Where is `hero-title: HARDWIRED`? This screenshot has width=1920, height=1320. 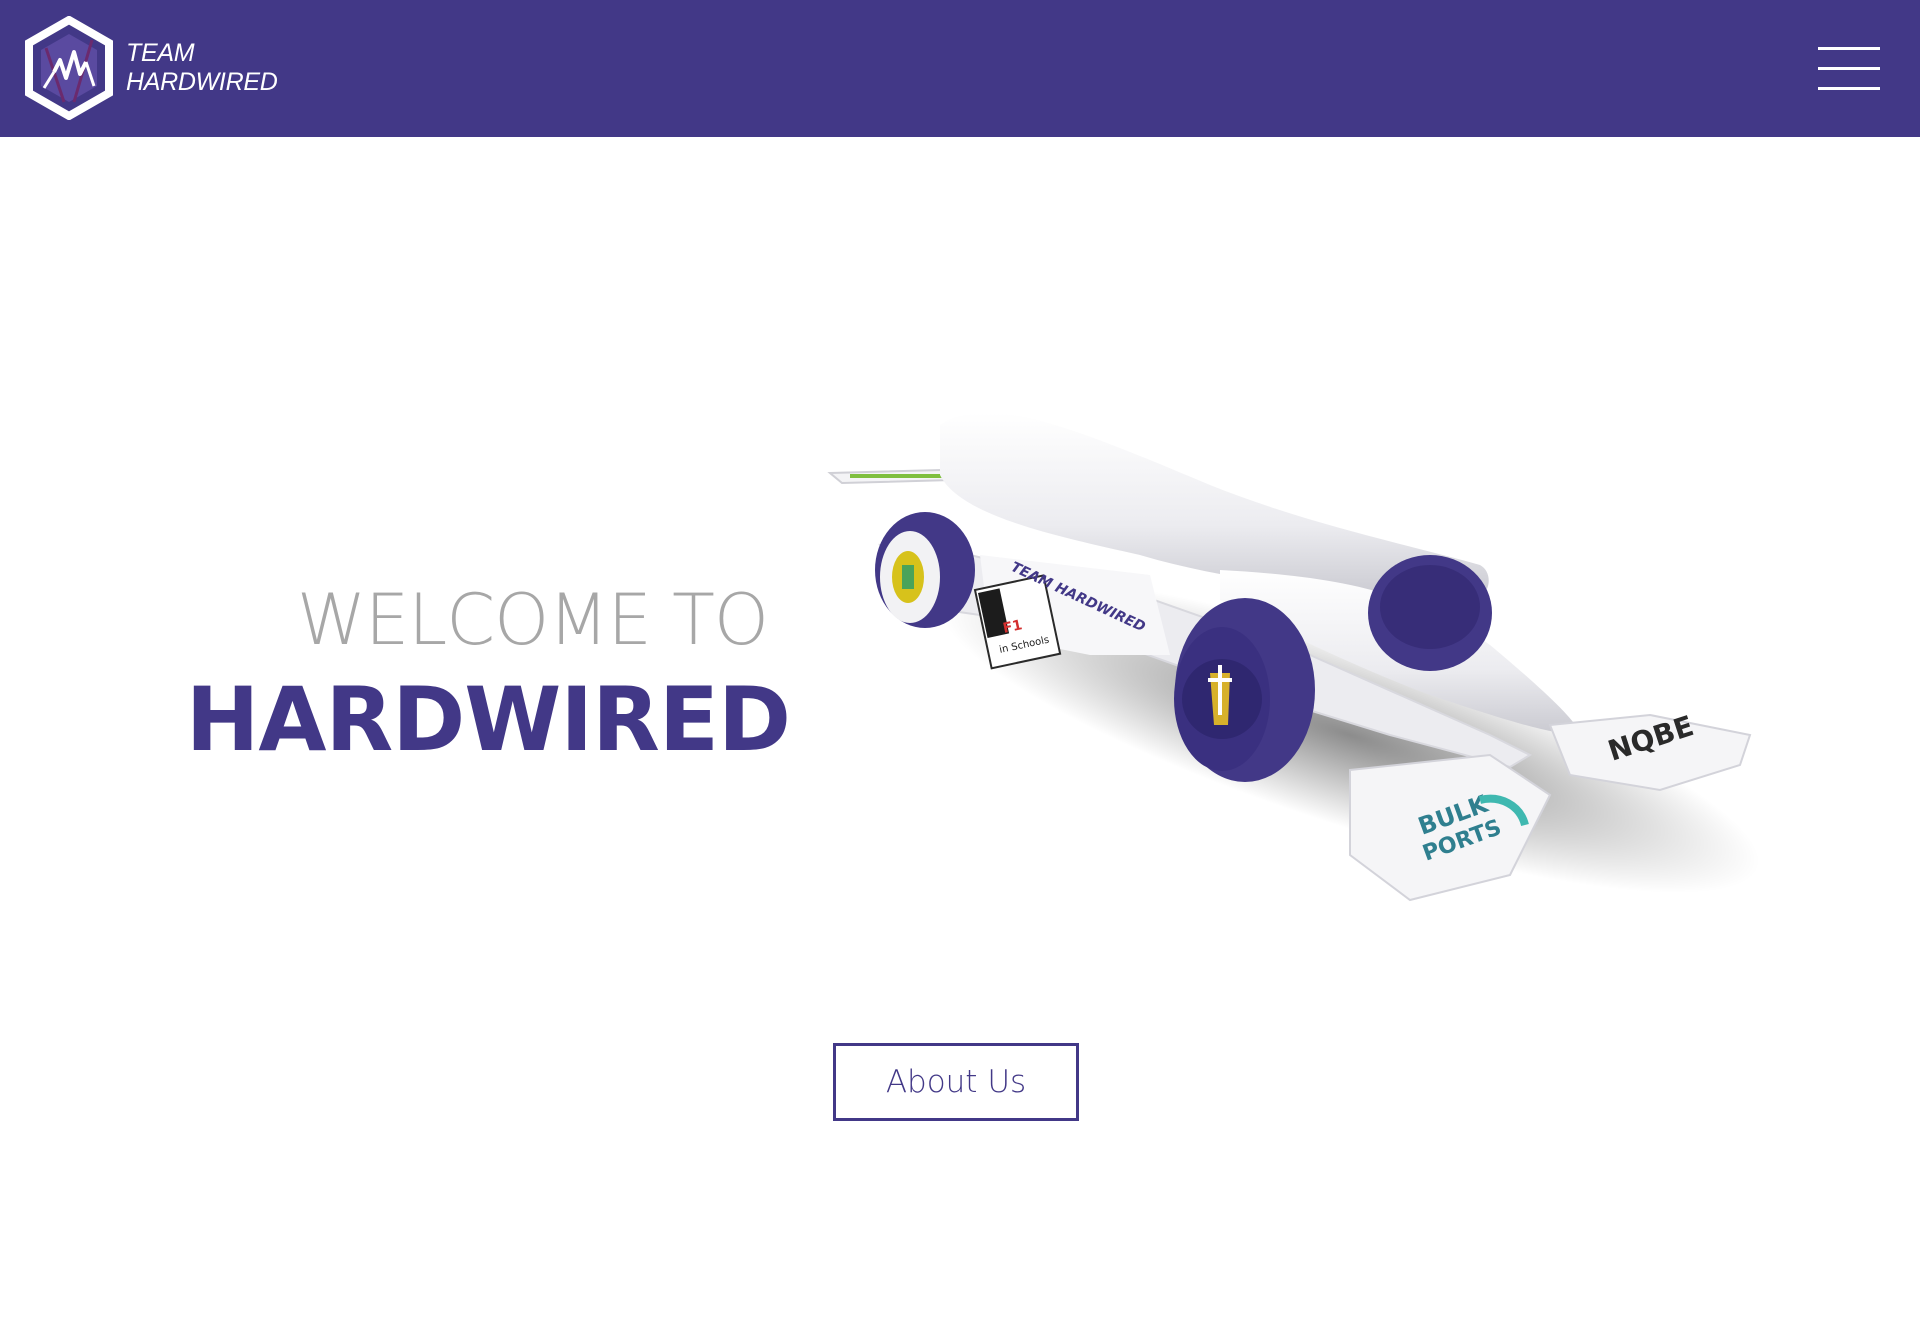 hero-title: HARDWIRED is located at coordinates (488, 719).